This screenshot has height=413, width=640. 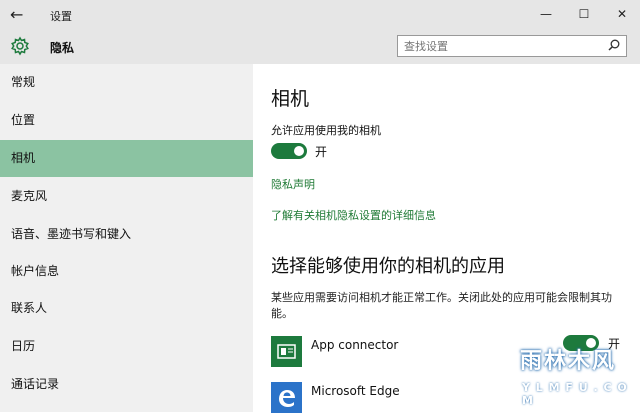 I want to click on watermark-logo-text: 雨林木风, so click(x=568, y=361).